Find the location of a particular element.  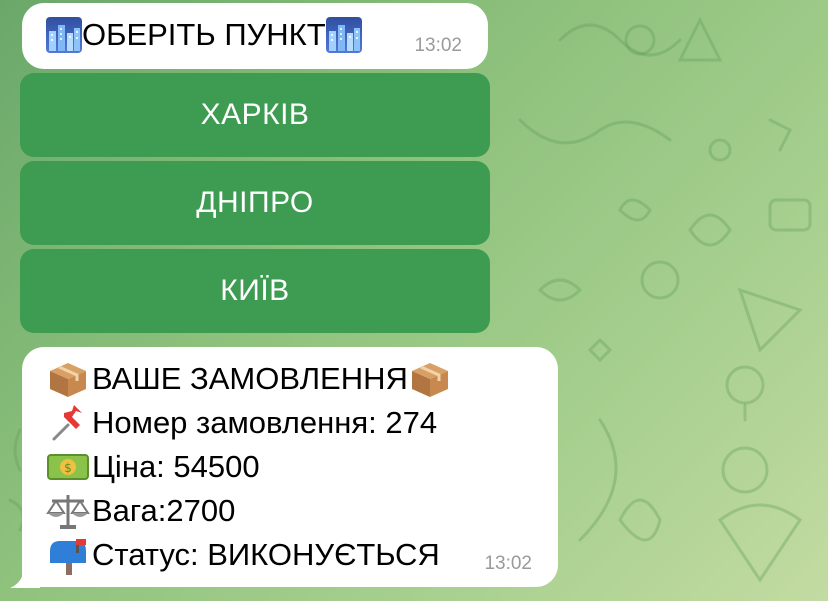

message-text-row: ОБЕРІТЬ ПУНКТ is located at coordinates (204, 35).